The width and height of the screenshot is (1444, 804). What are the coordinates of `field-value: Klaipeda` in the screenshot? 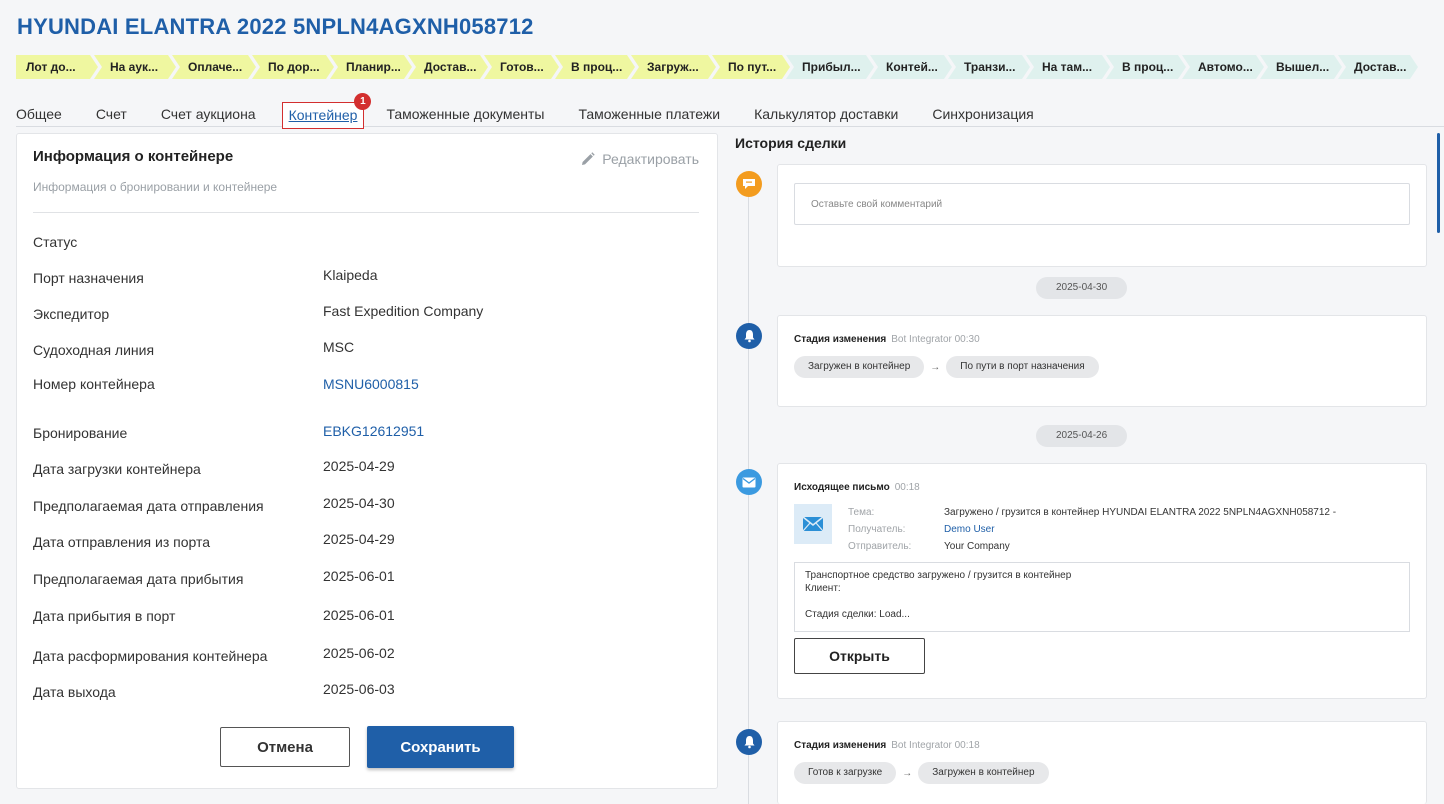 It's located at (350, 275).